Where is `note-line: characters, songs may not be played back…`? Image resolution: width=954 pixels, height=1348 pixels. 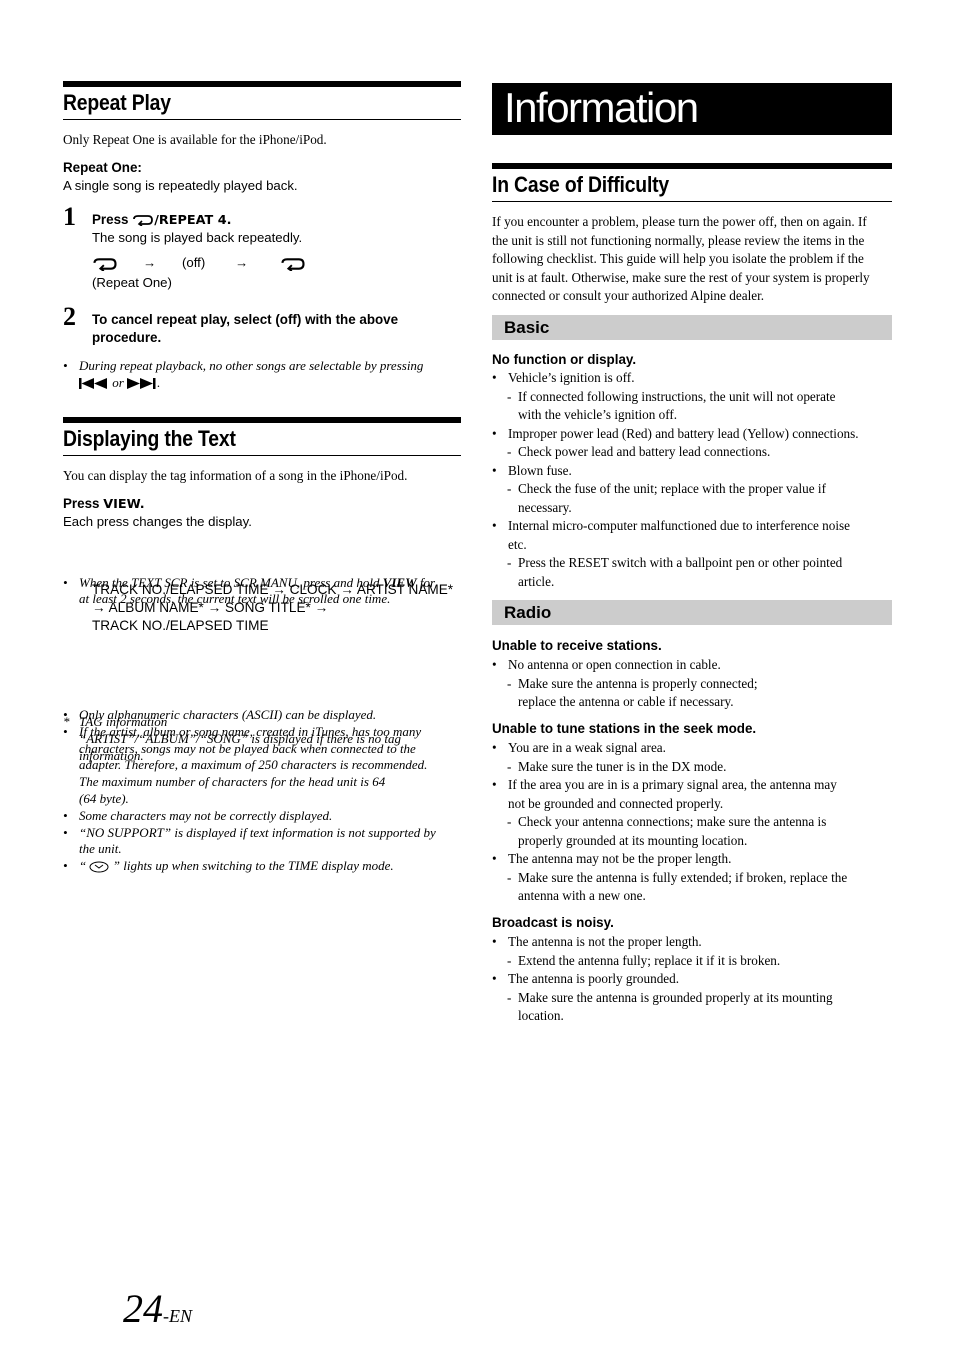 note-line: characters, songs may not be played back… is located at coordinates (247, 748).